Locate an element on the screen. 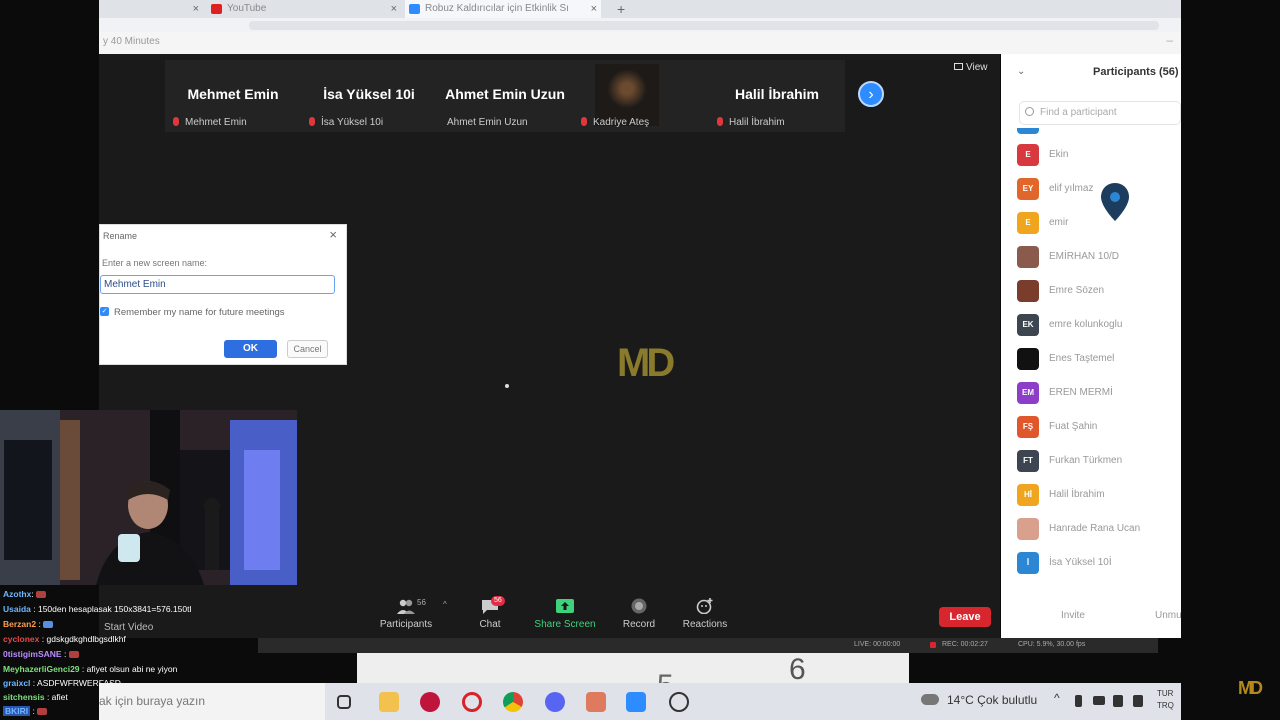 The image size is (1280, 720). tray-chevron-icon: ^ is located at coordinates (1057, 698).